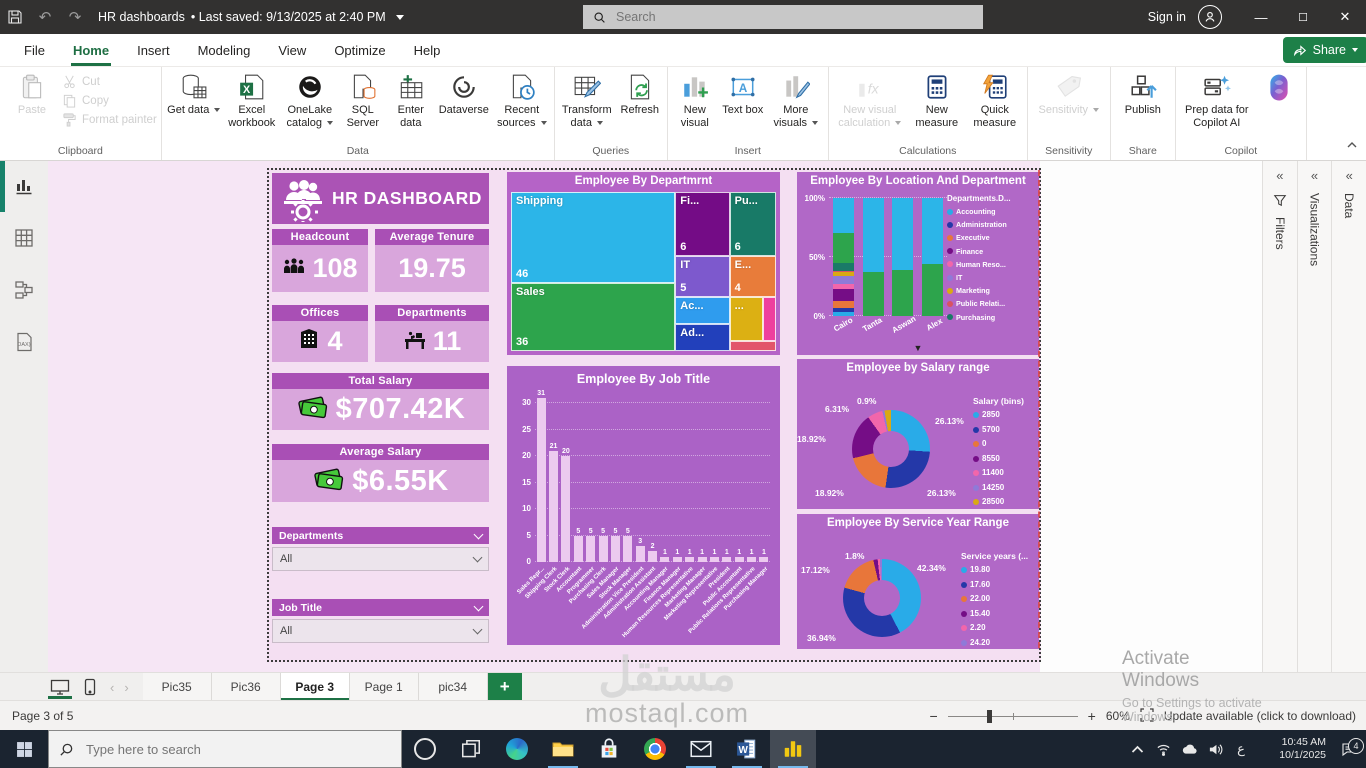 This screenshot has height=768, width=1366. What do you see at coordinates (609, 749) in the screenshot?
I see `microsoft-store-button` at bounding box center [609, 749].